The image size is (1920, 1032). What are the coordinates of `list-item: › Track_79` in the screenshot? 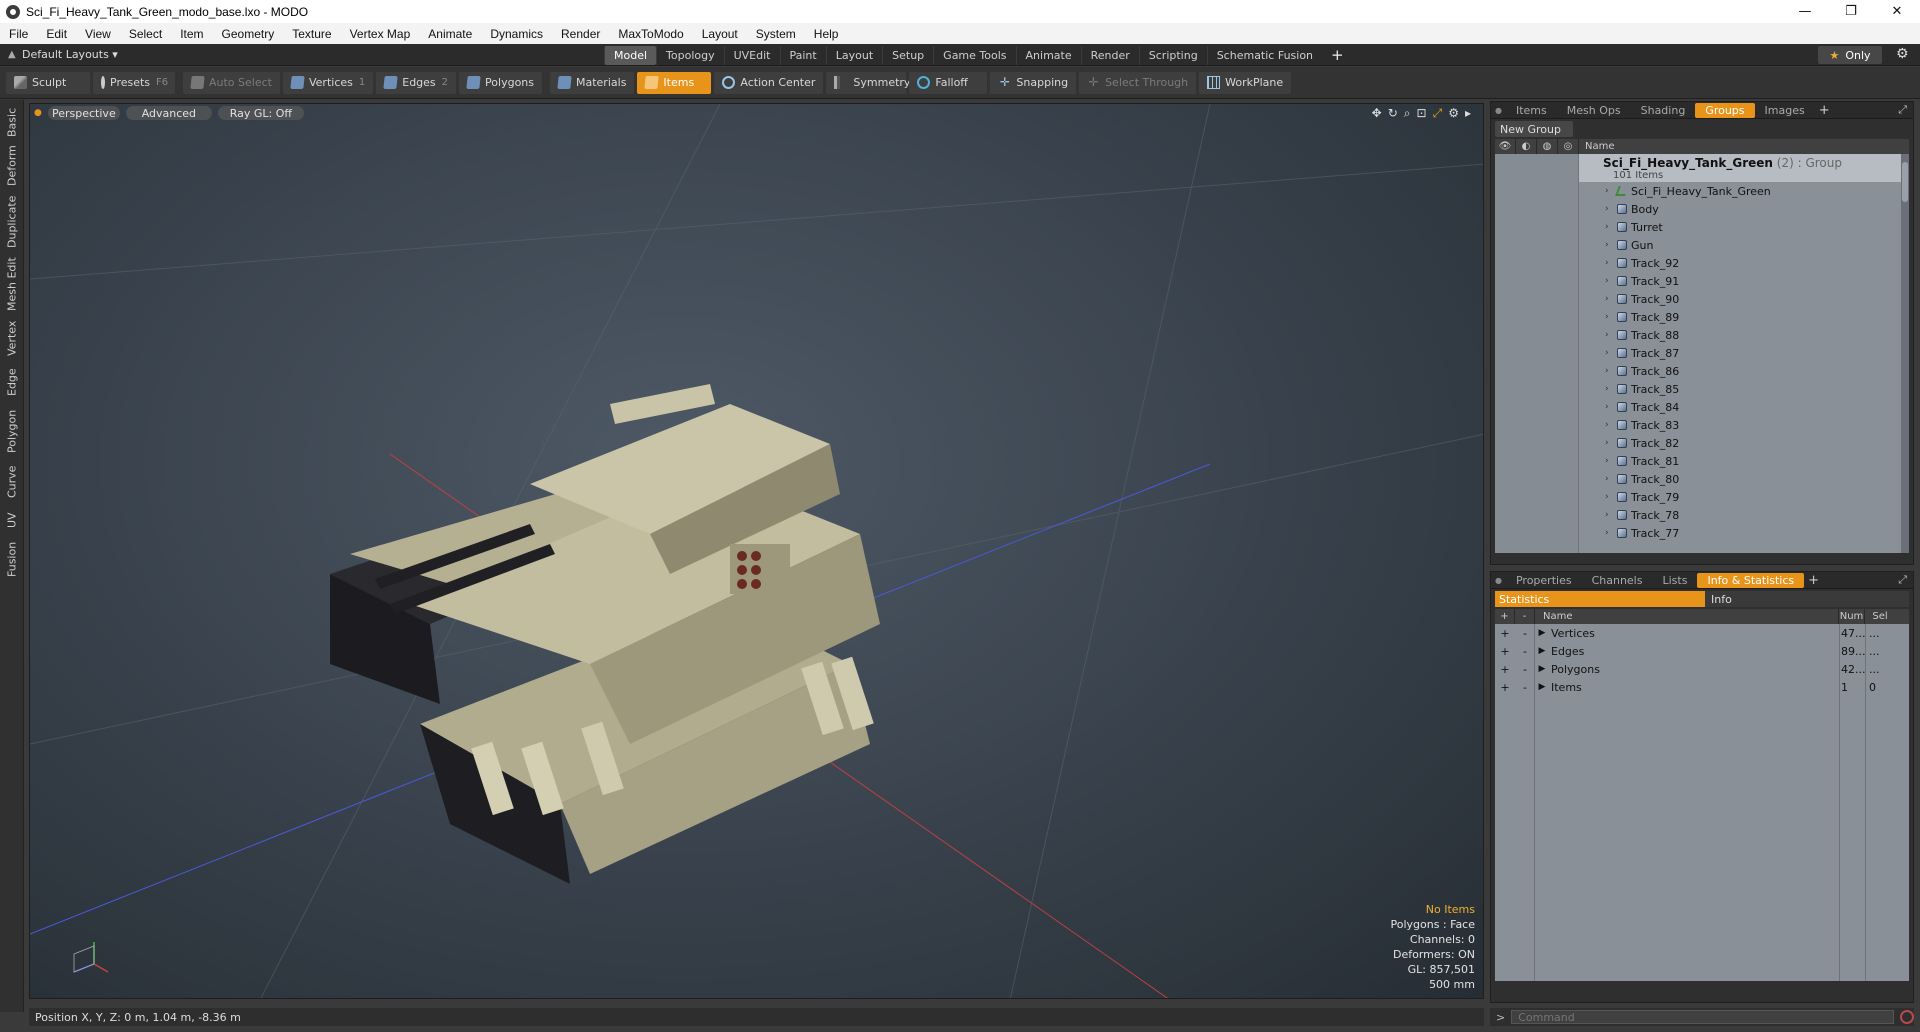 It's located at (1702, 497).